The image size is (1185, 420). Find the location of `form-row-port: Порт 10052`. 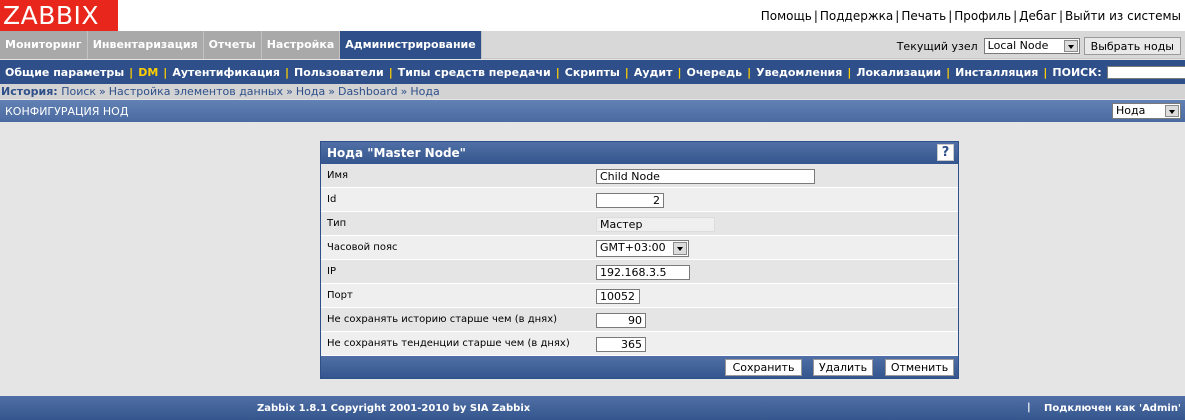

form-row-port: Порт 10052 is located at coordinates (639, 296).